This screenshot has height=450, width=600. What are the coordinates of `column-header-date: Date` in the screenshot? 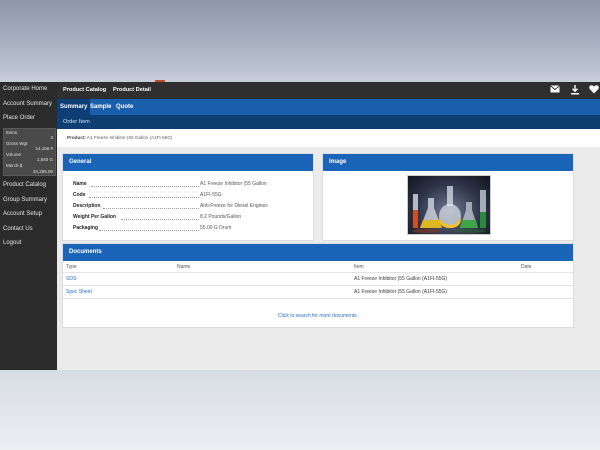 It's located at (526, 267).